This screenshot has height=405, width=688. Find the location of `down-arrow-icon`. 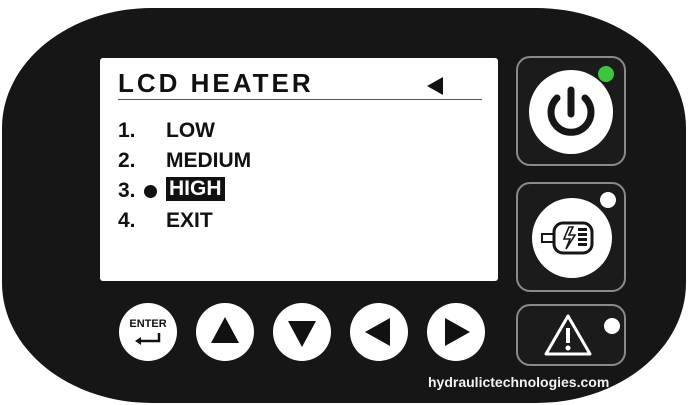

down-arrow-icon is located at coordinates (302, 334).